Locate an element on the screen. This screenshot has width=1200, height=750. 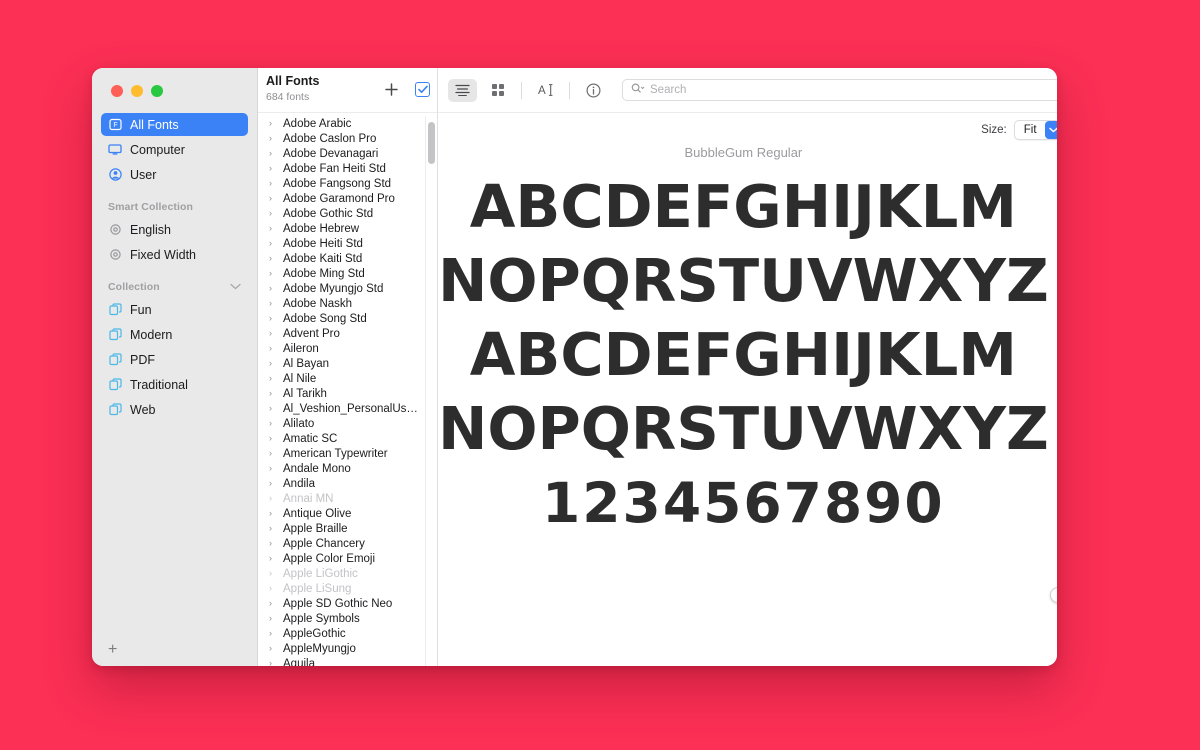
sidebar-item-fixed-width: Fixed Width is located at coordinates (174, 254).